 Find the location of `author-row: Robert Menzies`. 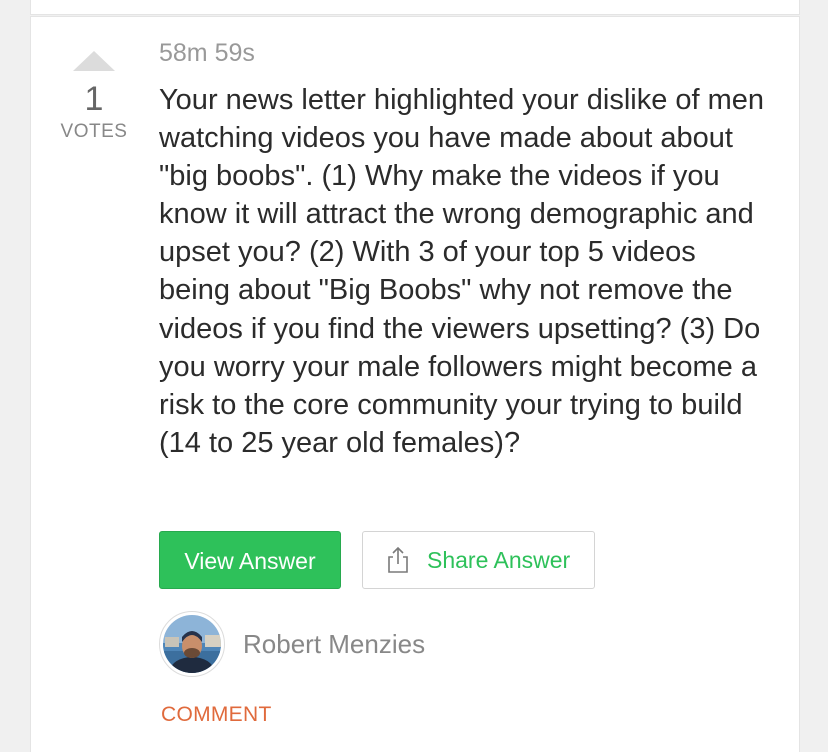

author-row: Robert Menzies is located at coordinates (292, 644).